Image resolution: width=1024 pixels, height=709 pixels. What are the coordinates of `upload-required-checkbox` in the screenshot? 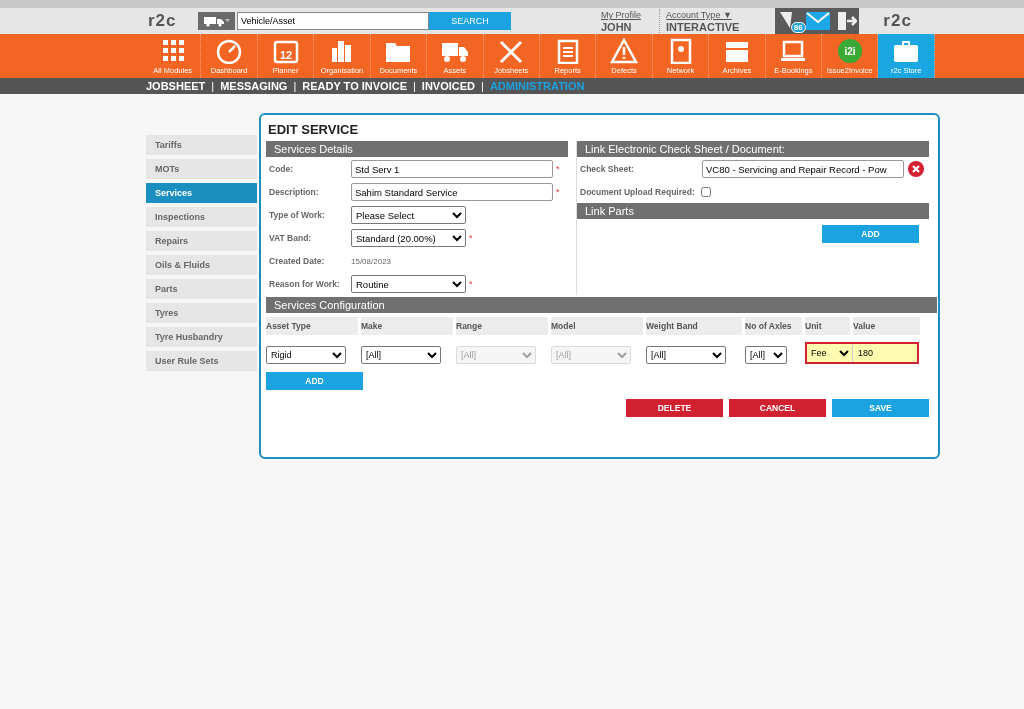 It's located at (705, 192).